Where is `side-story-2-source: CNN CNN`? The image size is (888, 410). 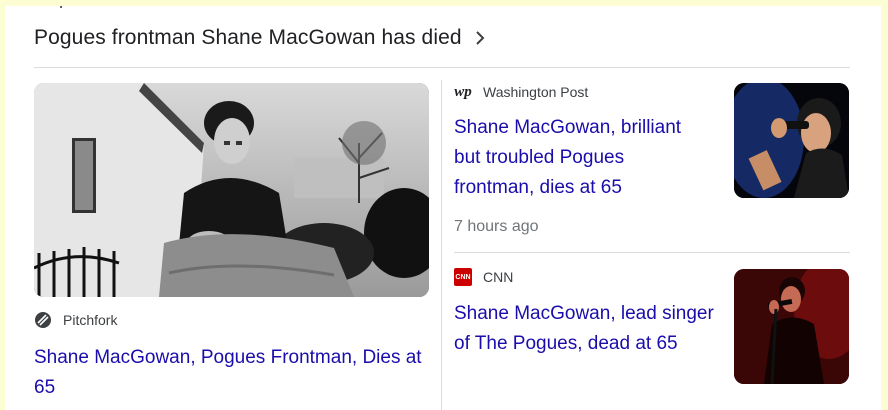
side-story-2-source: CNN CNN is located at coordinates (483, 277).